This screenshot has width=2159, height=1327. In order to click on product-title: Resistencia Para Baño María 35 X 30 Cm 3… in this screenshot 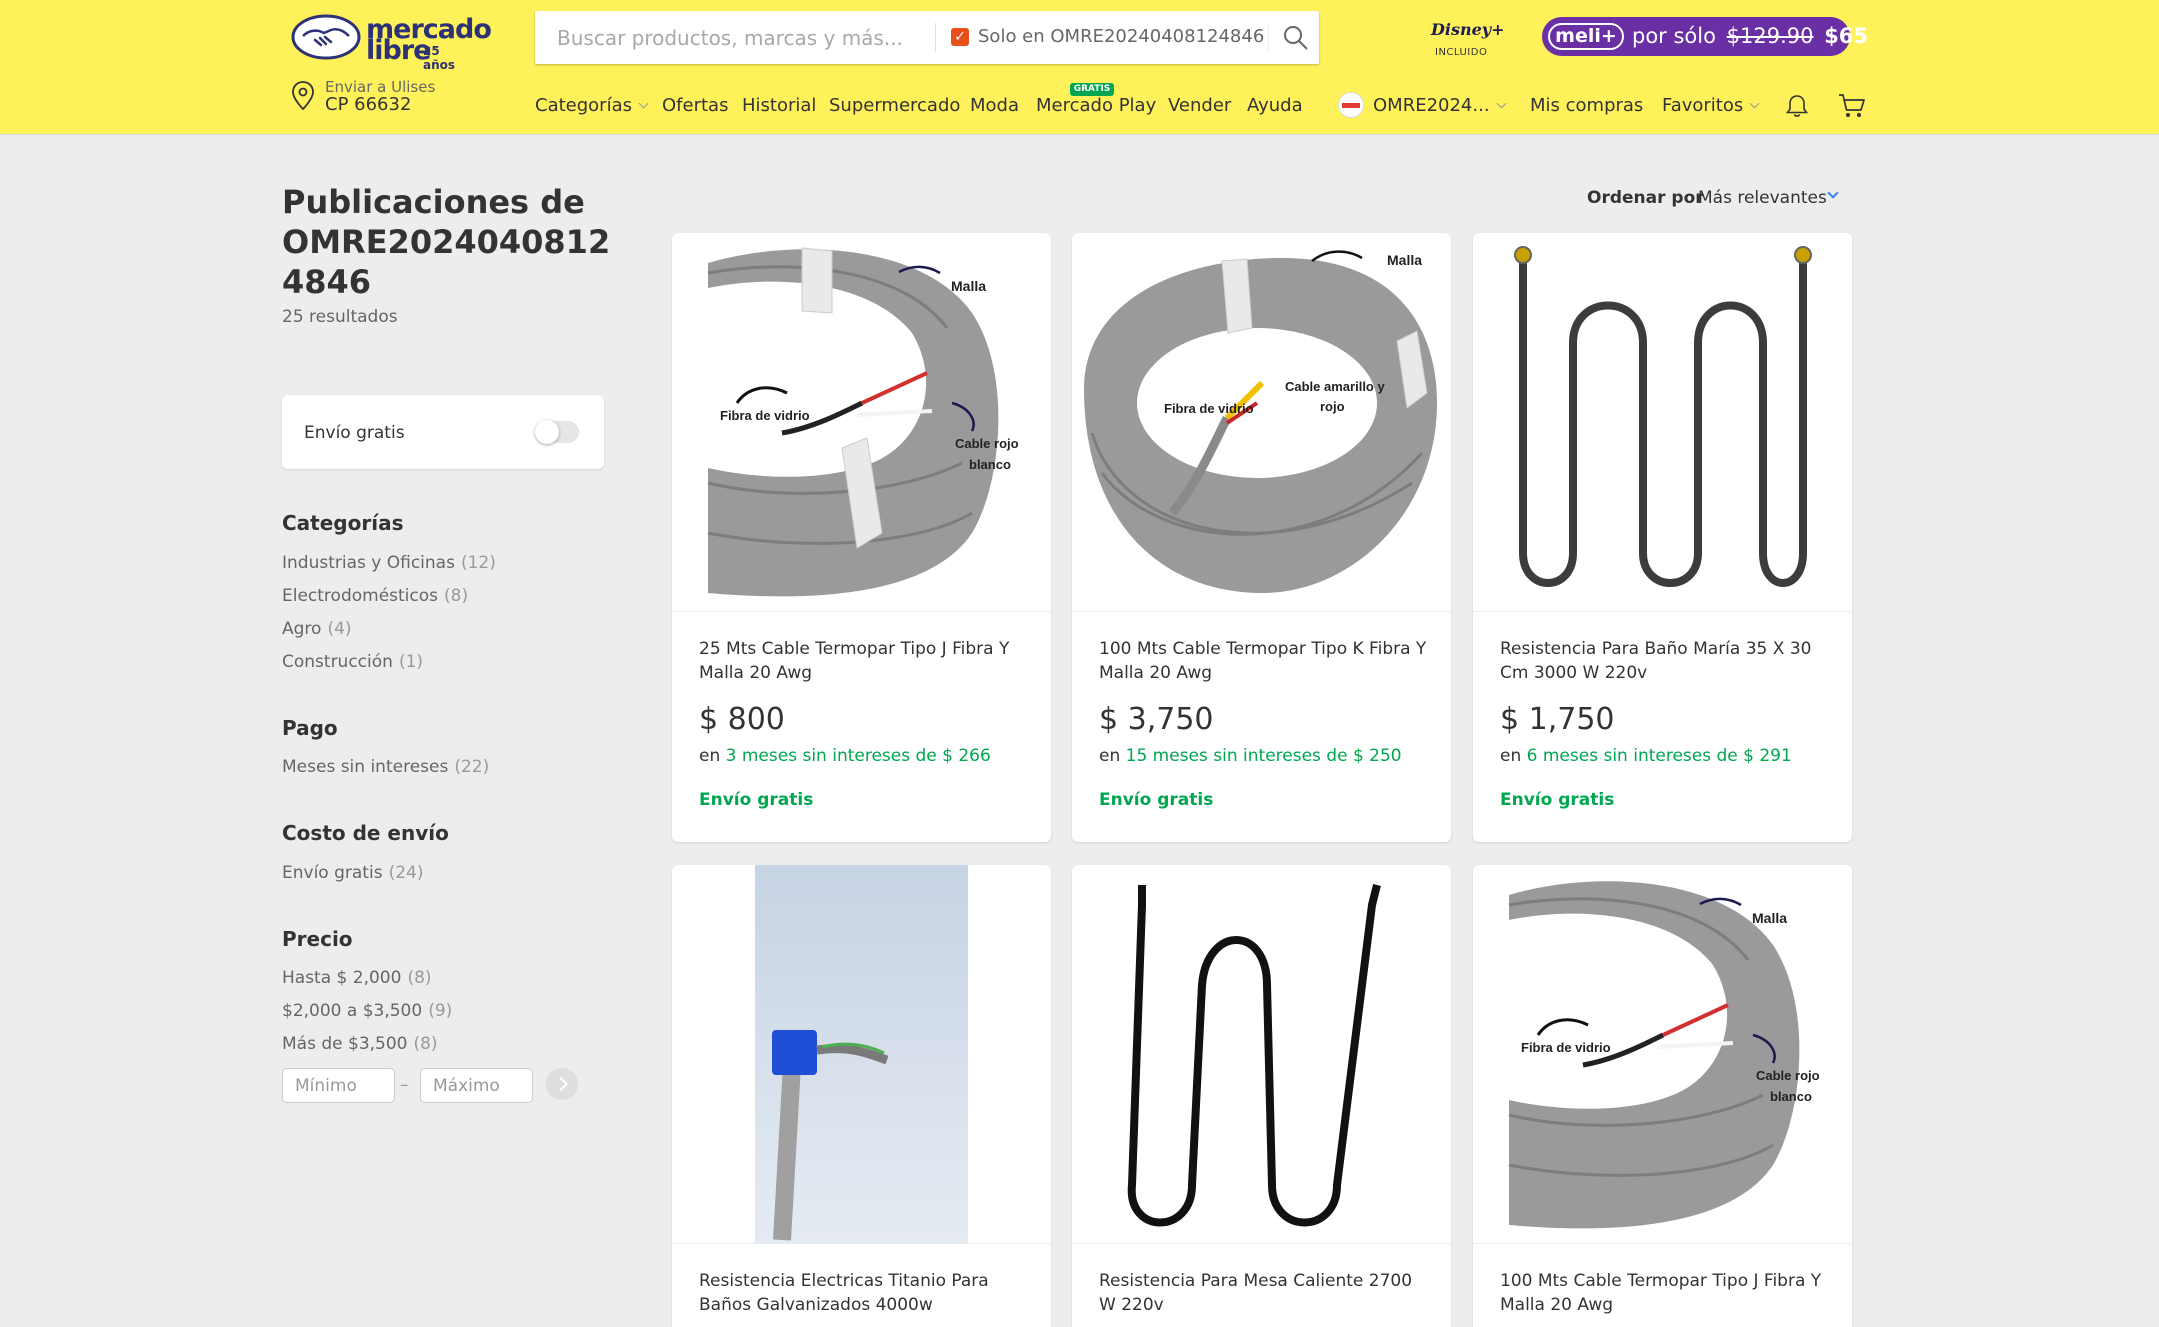, I will do `click(1656, 661)`.